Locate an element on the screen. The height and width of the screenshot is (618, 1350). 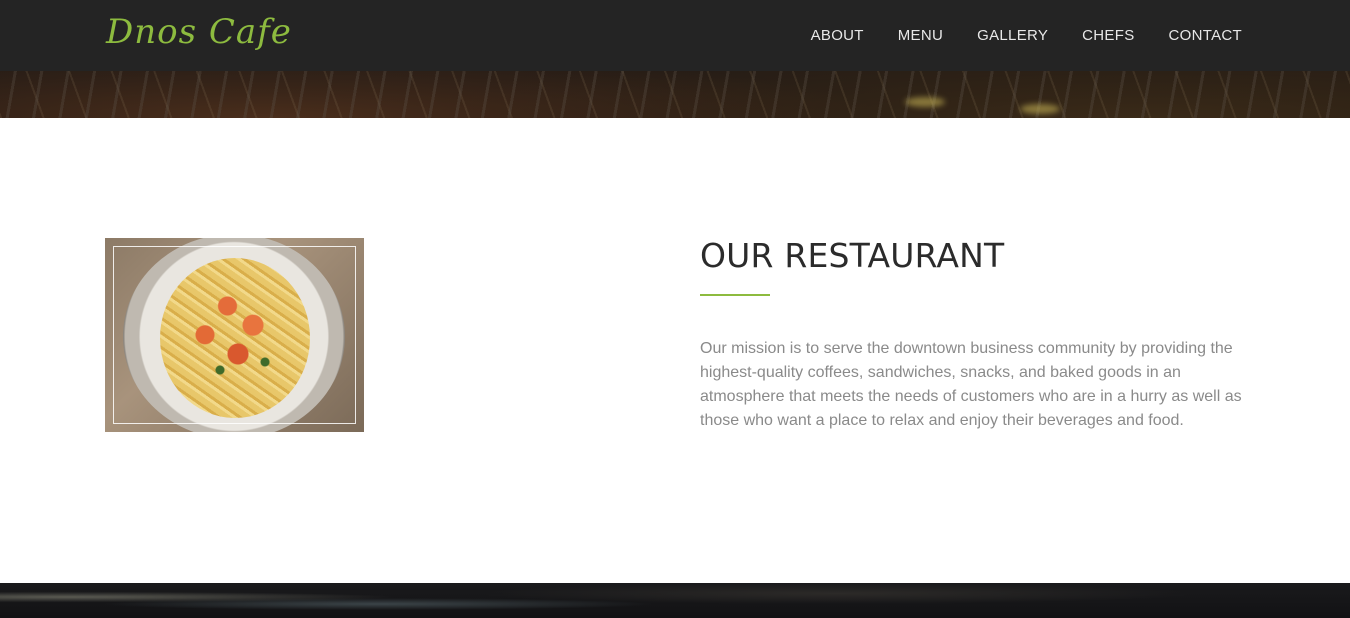
photo-frame-border is located at coordinates (234, 335).